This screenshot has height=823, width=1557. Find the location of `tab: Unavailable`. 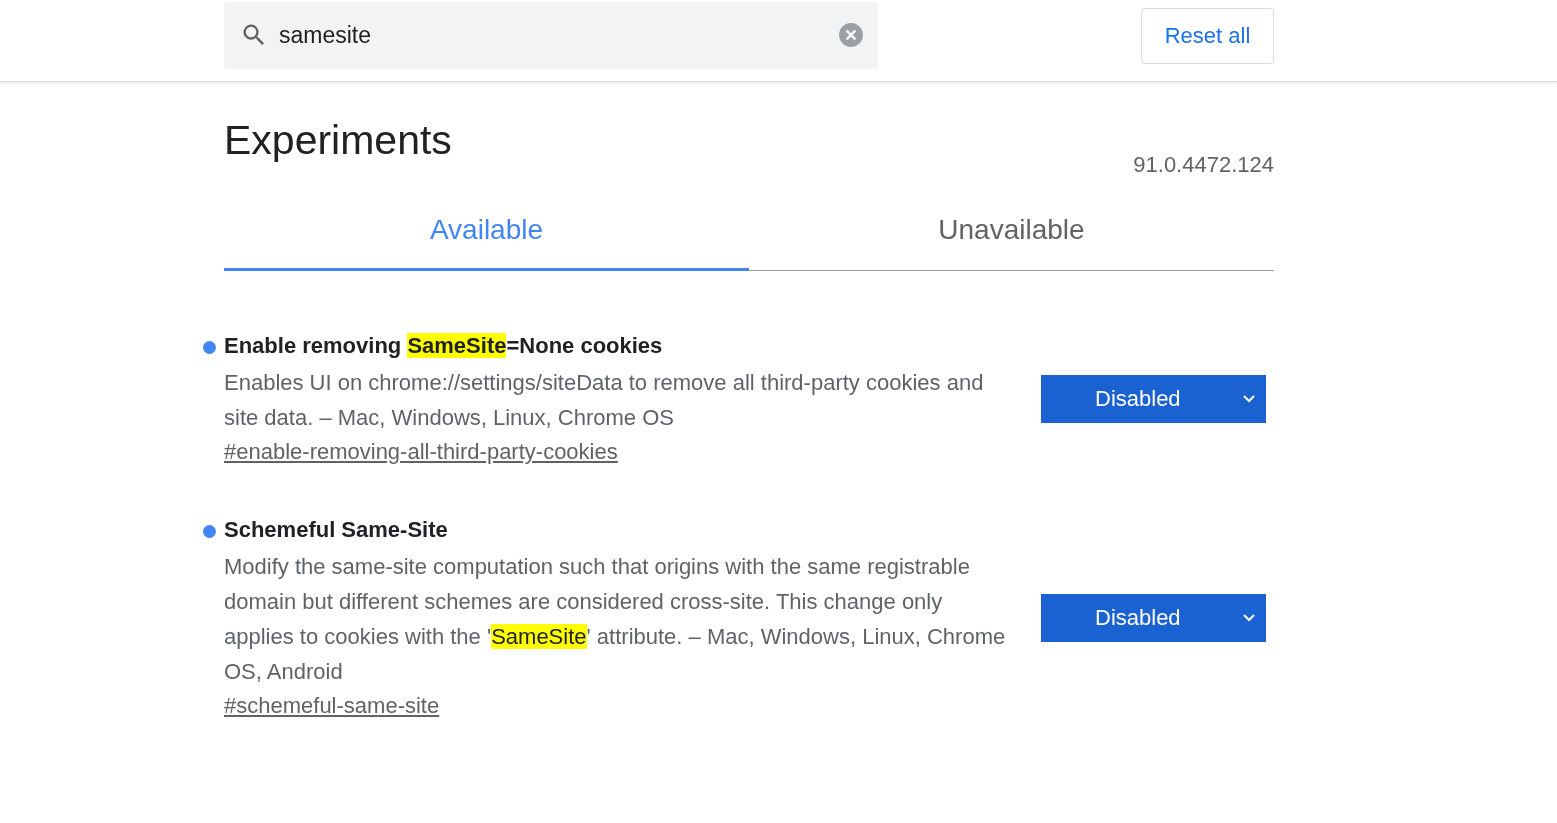

tab: Unavailable is located at coordinates (1011, 235).